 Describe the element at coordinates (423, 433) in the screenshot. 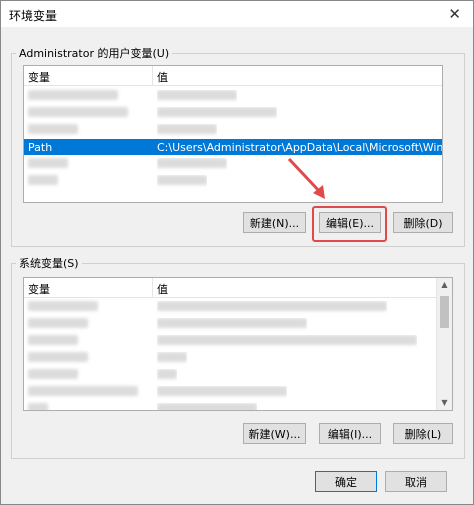

I see `system-delete-button: 删除(L)` at that location.